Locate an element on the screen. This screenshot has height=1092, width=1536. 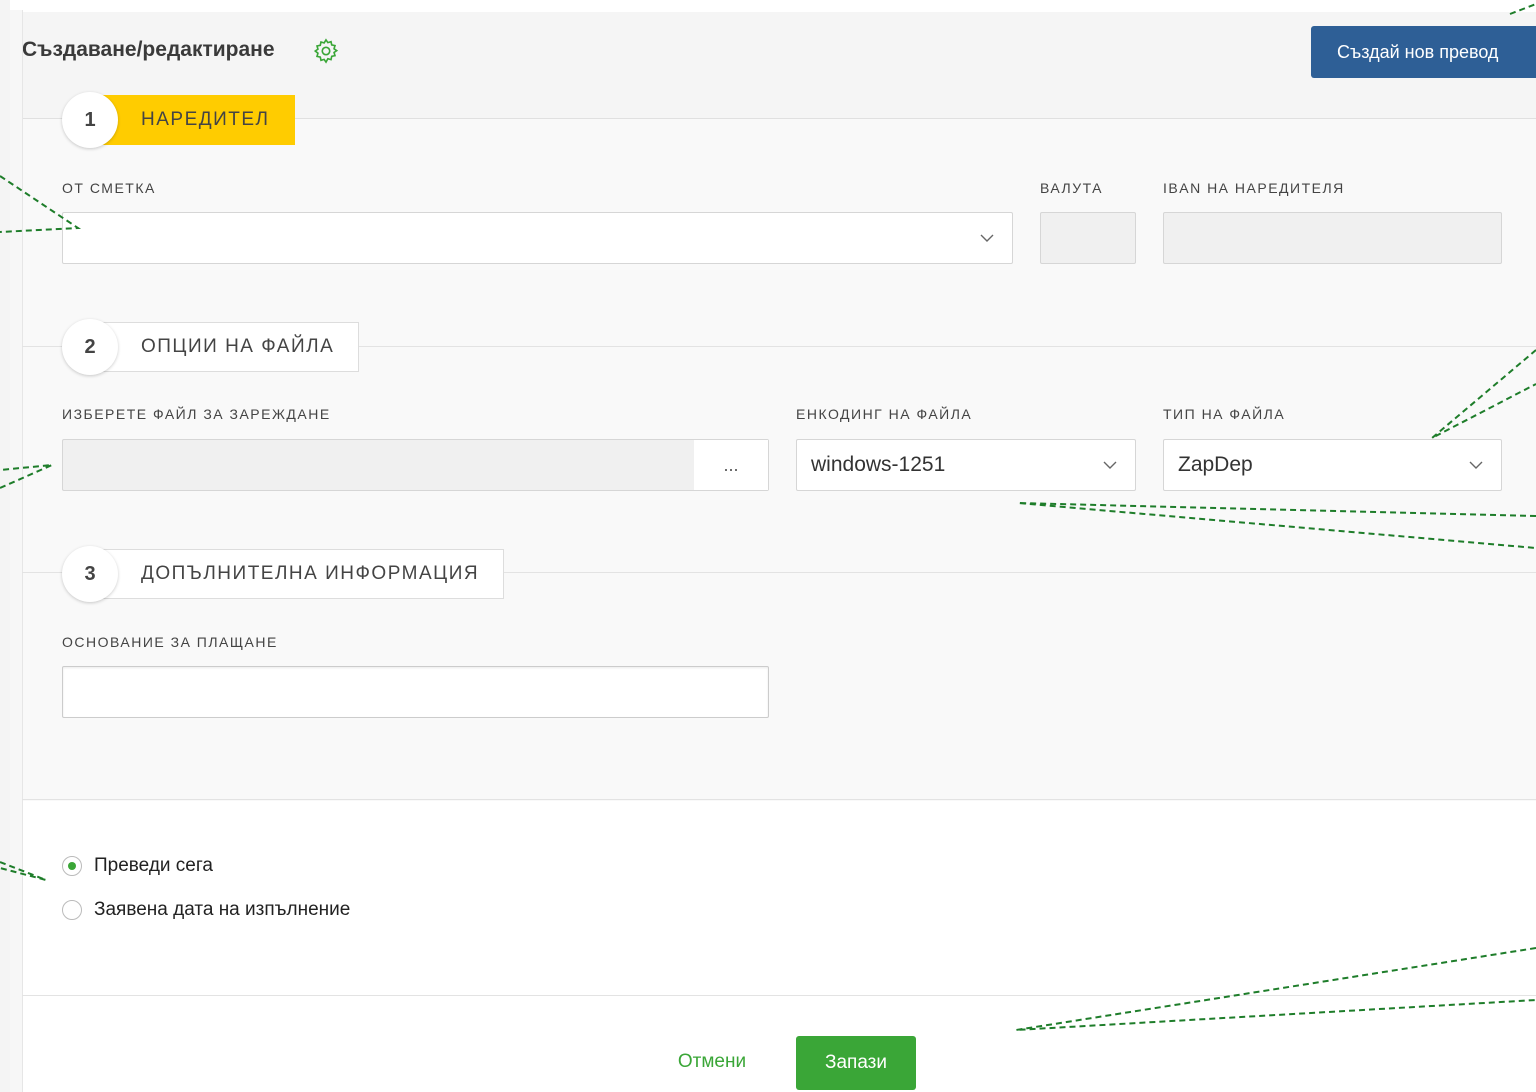
currency-label: ВАЛУТА is located at coordinates (1072, 188).